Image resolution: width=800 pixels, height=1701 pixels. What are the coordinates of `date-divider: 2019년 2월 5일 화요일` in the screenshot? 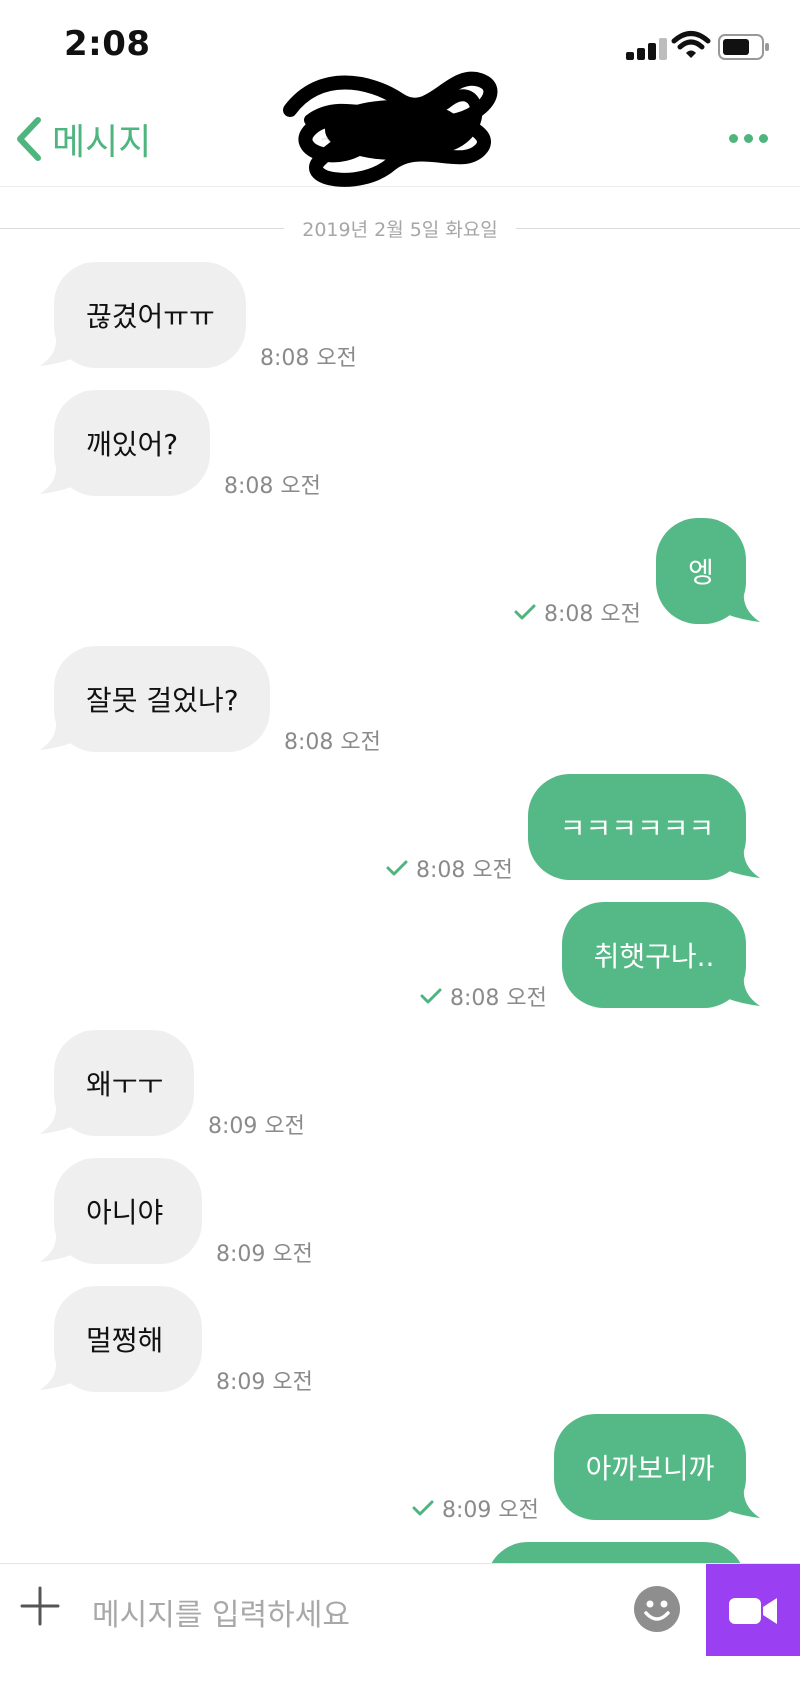 It's located at (400, 228).